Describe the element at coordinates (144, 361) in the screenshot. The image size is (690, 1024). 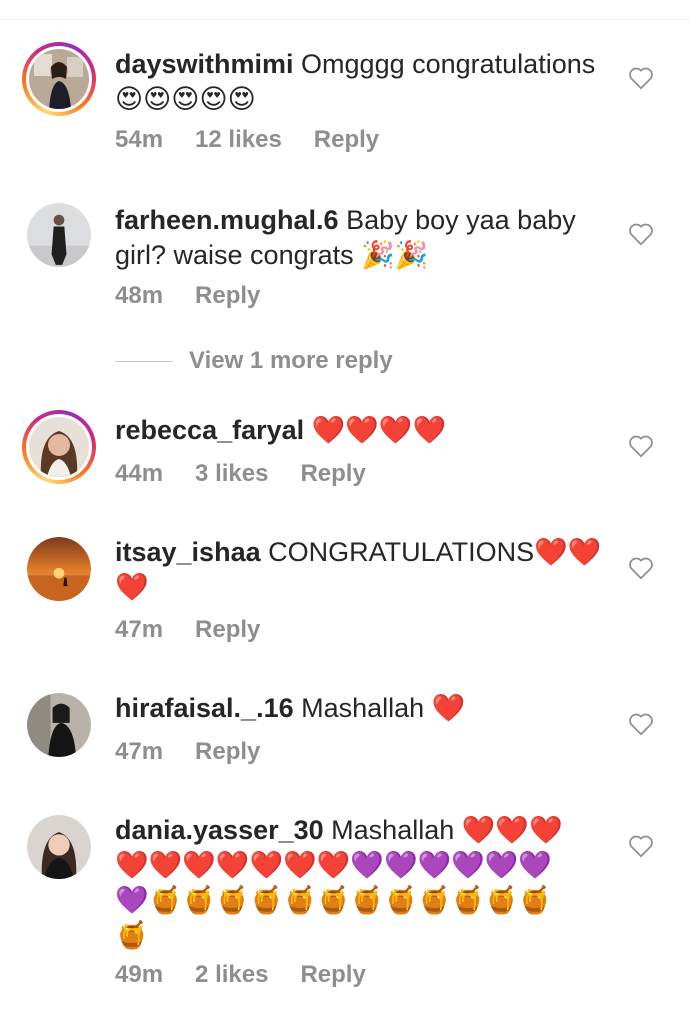
I see `reply-thread-line` at that location.